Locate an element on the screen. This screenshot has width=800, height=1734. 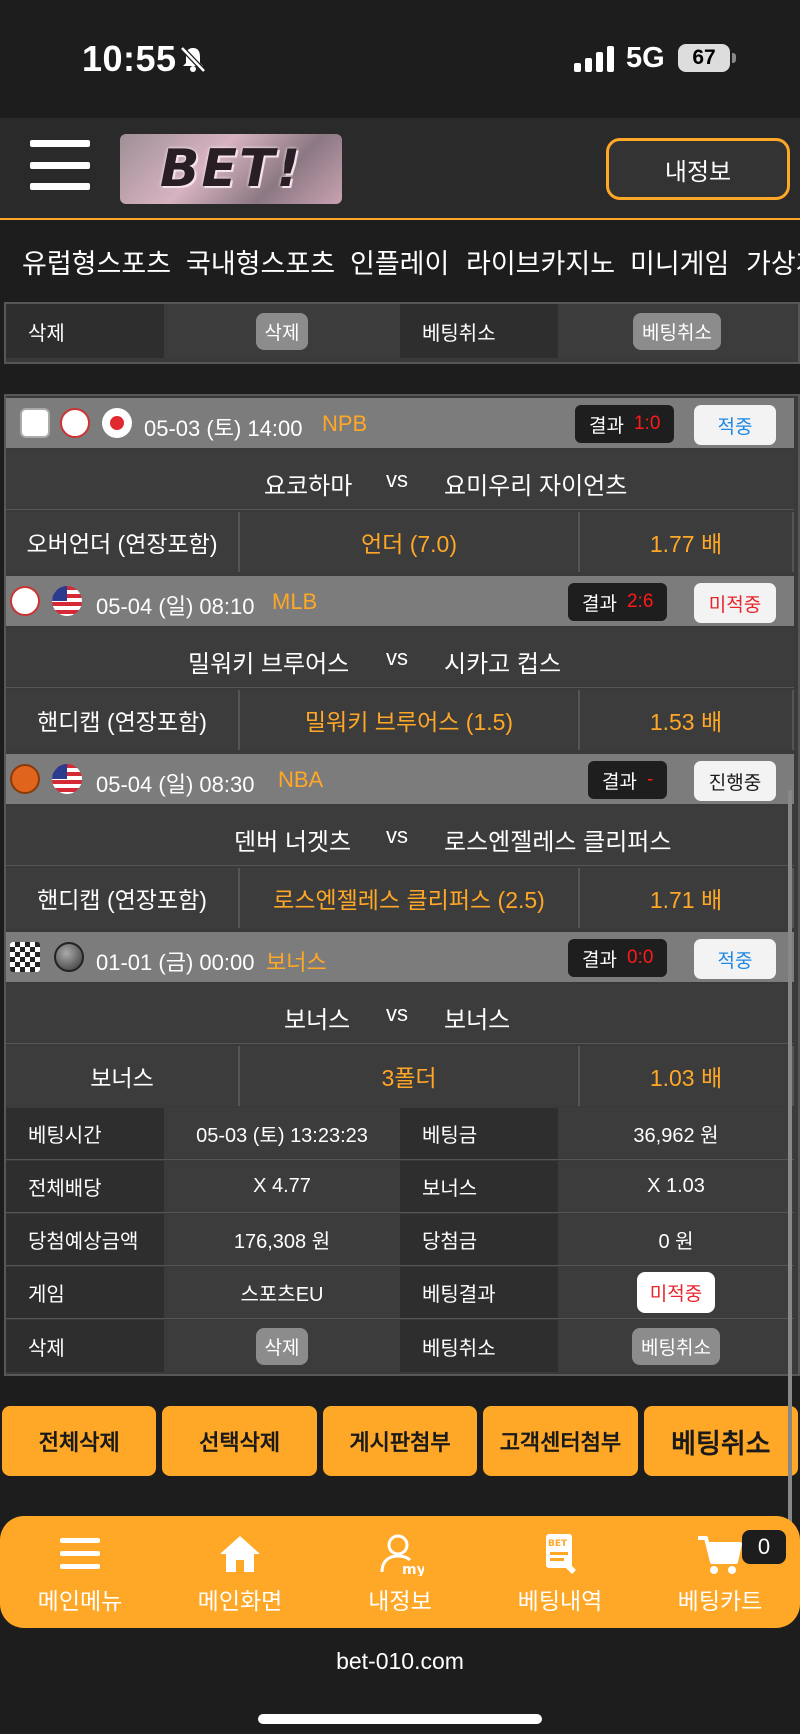
away-team: 시카고 컵스 is located at coordinates (503, 664).